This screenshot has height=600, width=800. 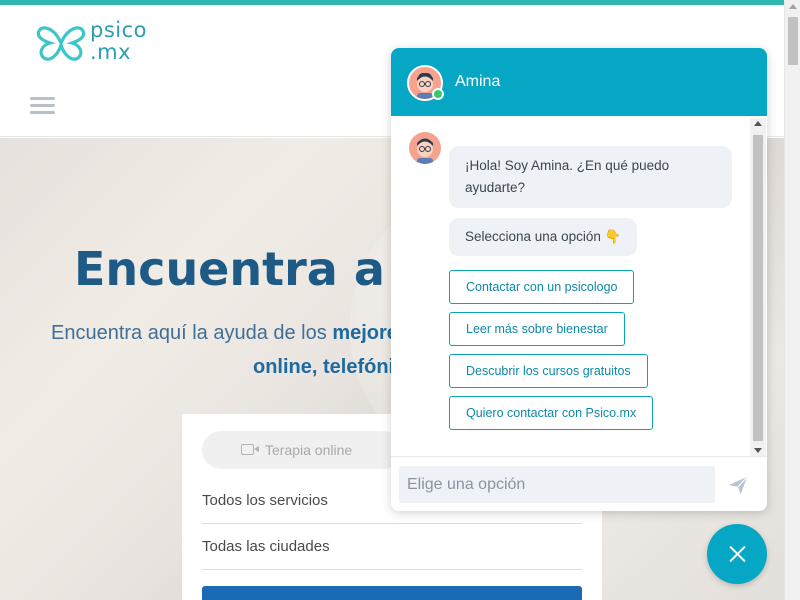 I want to click on psico-logo: psico .mx, so click(x=101, y=43).